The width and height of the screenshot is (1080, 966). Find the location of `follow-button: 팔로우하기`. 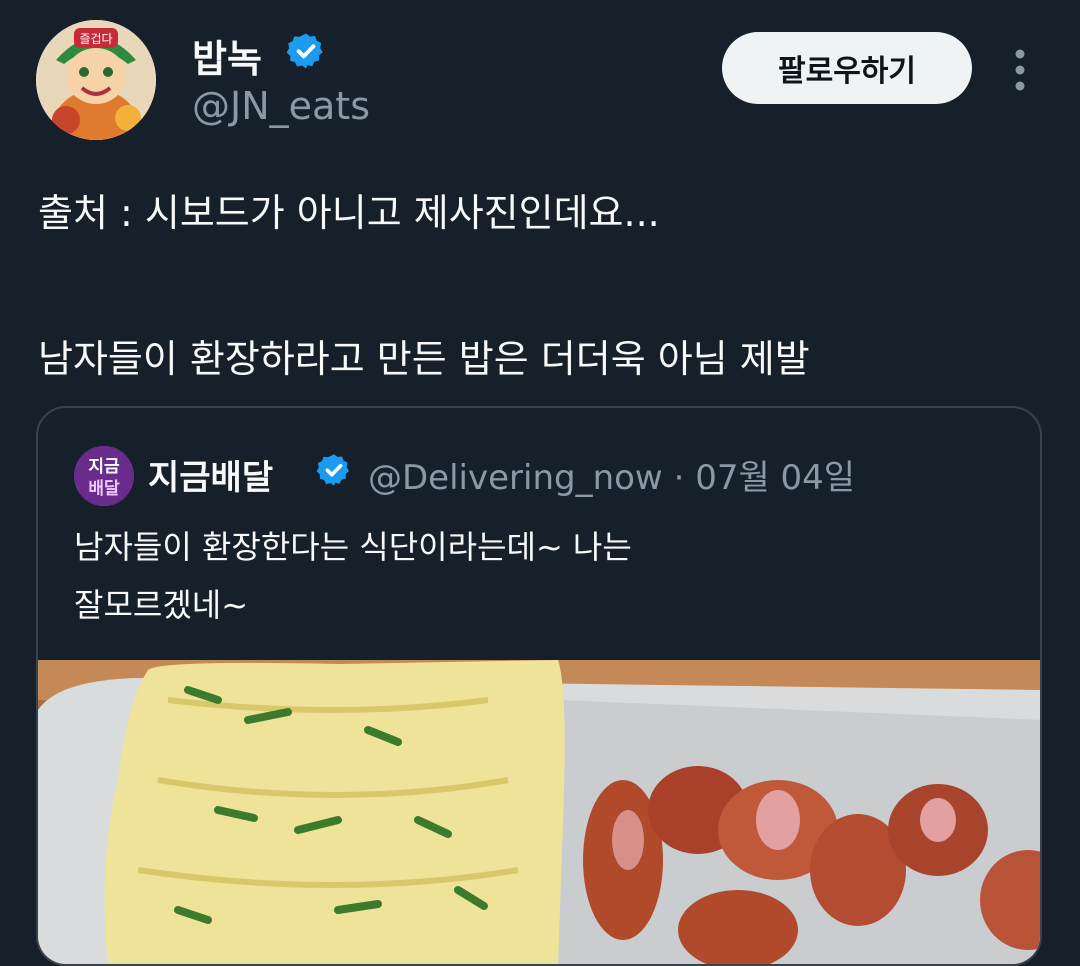

follow-button: 팔로우하기 is located at coordinates (847, 68).